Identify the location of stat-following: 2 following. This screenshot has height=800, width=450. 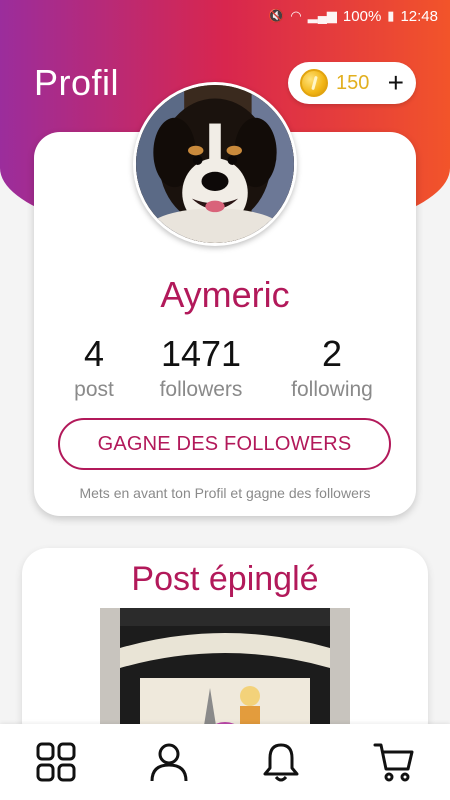
(332, 368).